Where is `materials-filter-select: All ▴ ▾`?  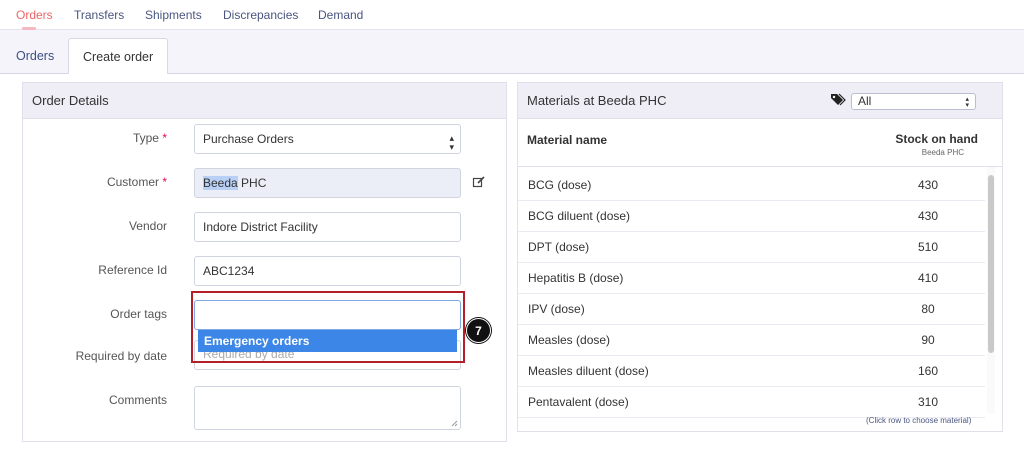
materials-filter-select: All ▴ ▾ is located at coordinates (913, 101).